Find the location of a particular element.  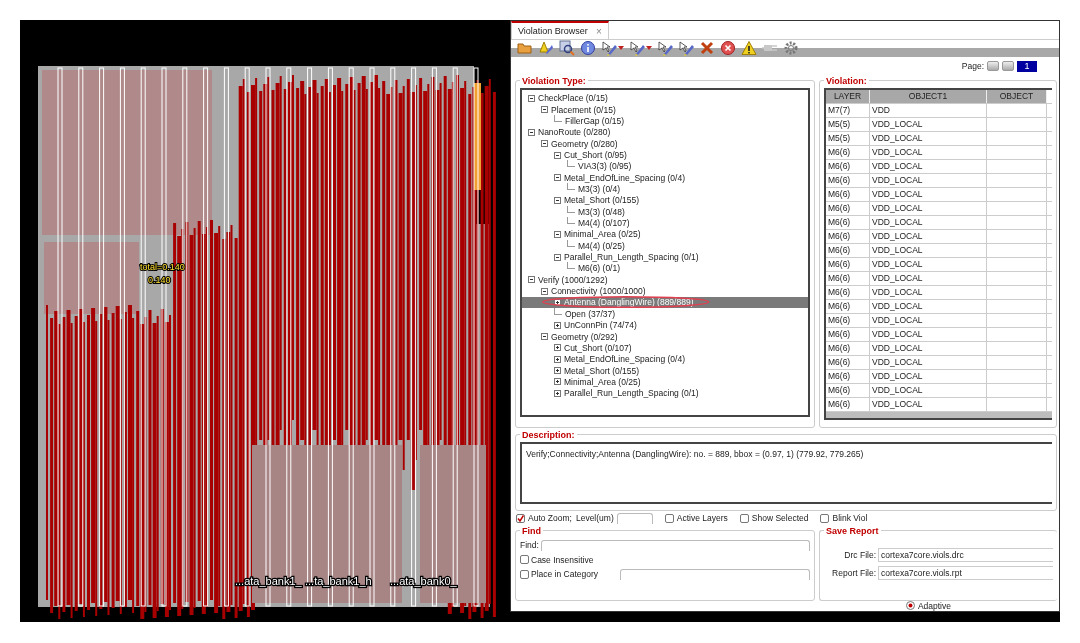

field-label: Level(um) is located at coordinates (594, 518).